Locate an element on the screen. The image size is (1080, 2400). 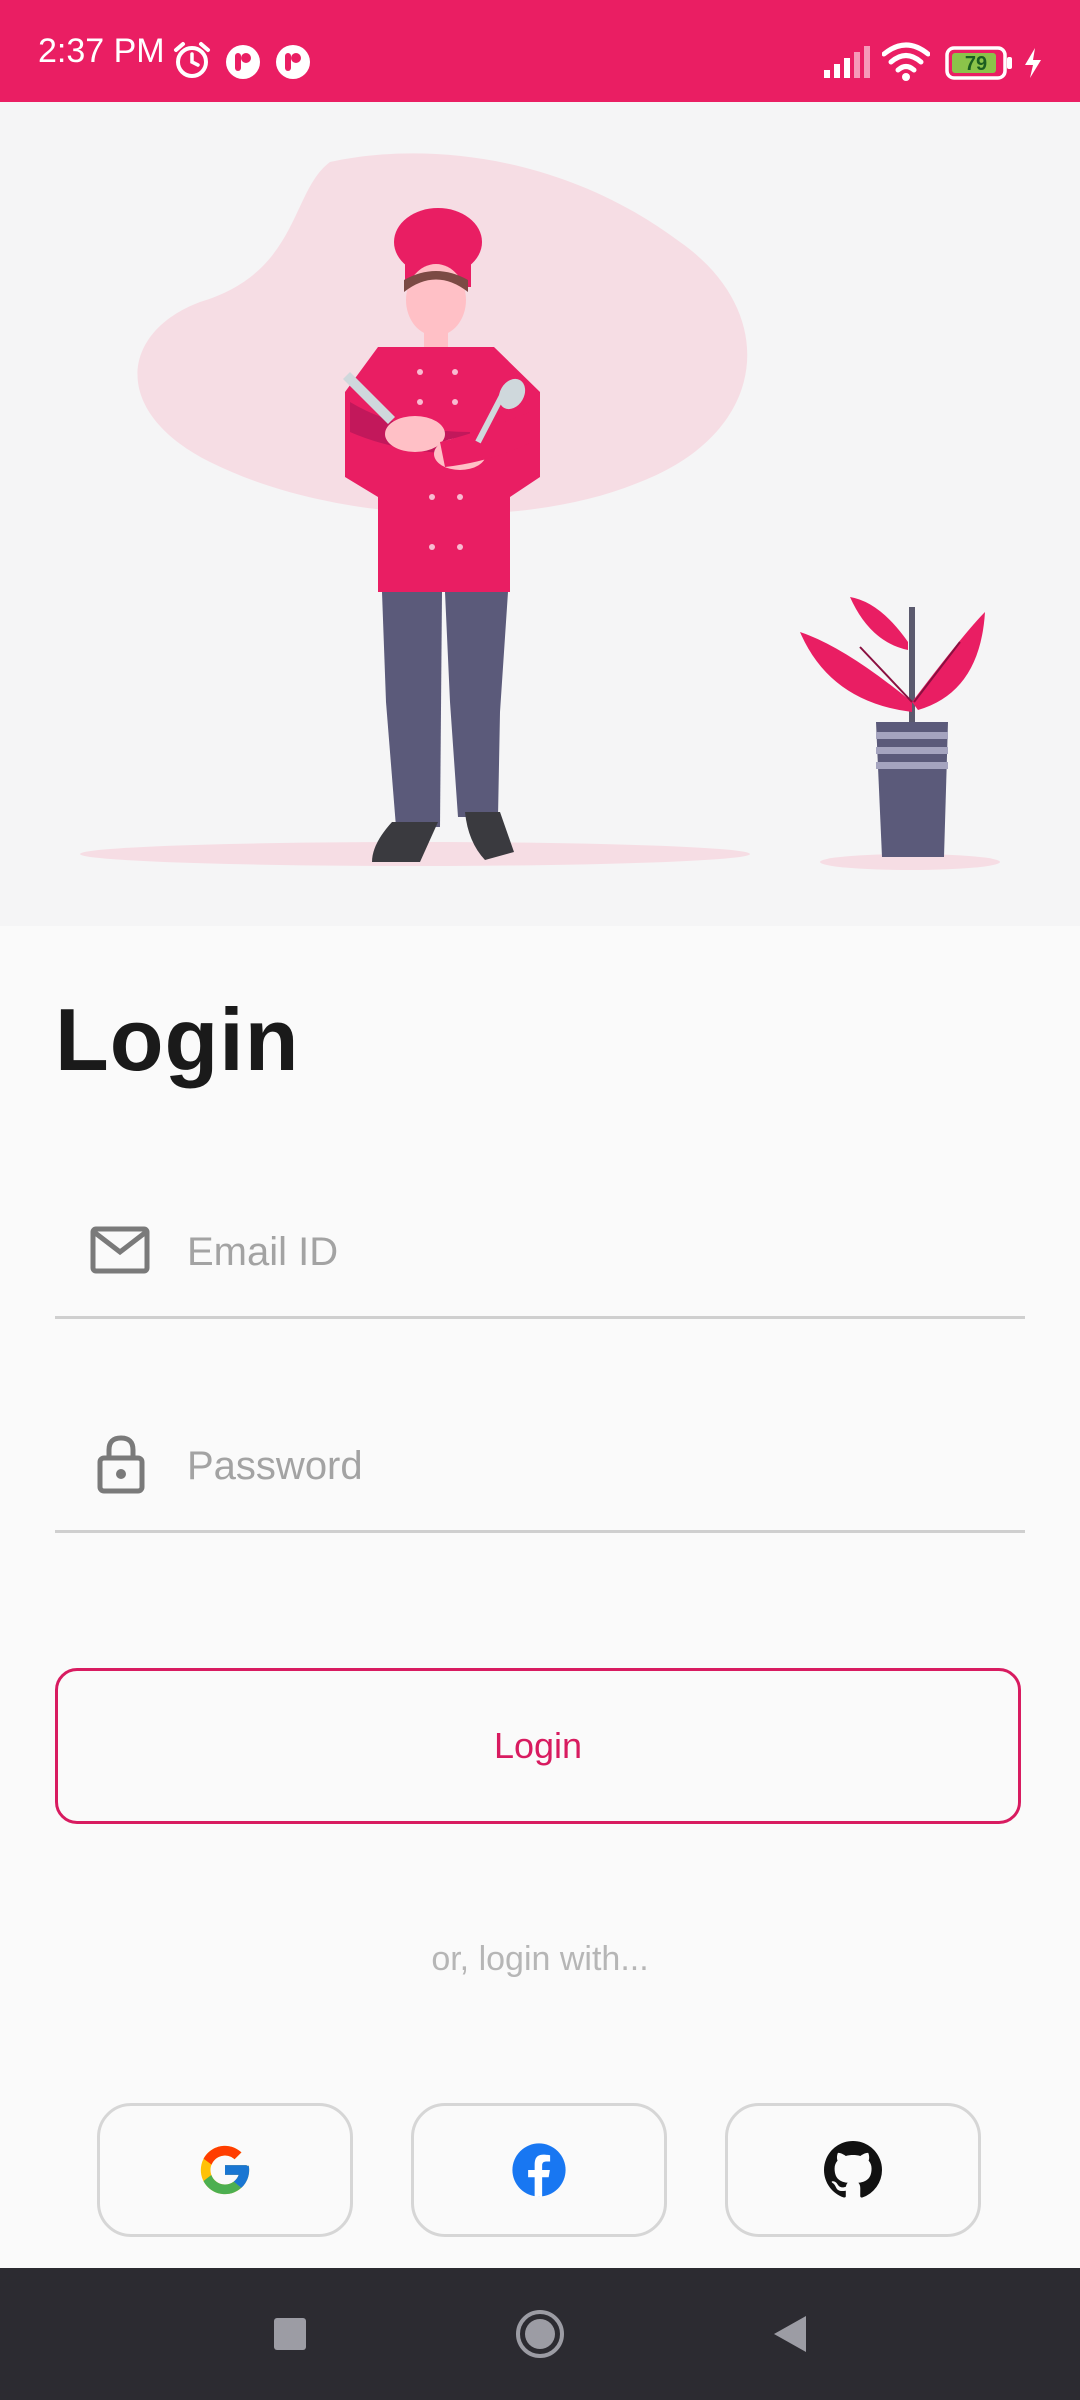
page-title: Login is located at coordinates (177, 1039).